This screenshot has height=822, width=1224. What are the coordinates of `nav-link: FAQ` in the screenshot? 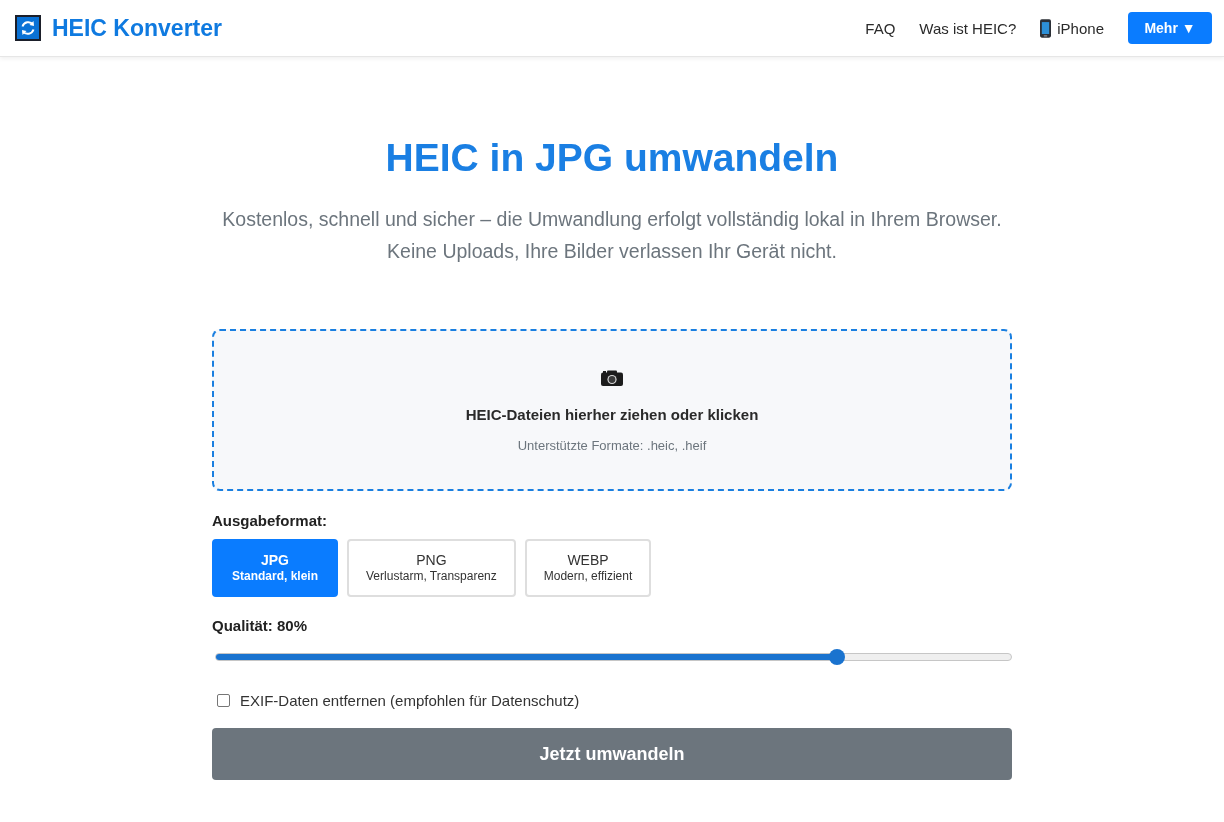 It's located at (880, 28).